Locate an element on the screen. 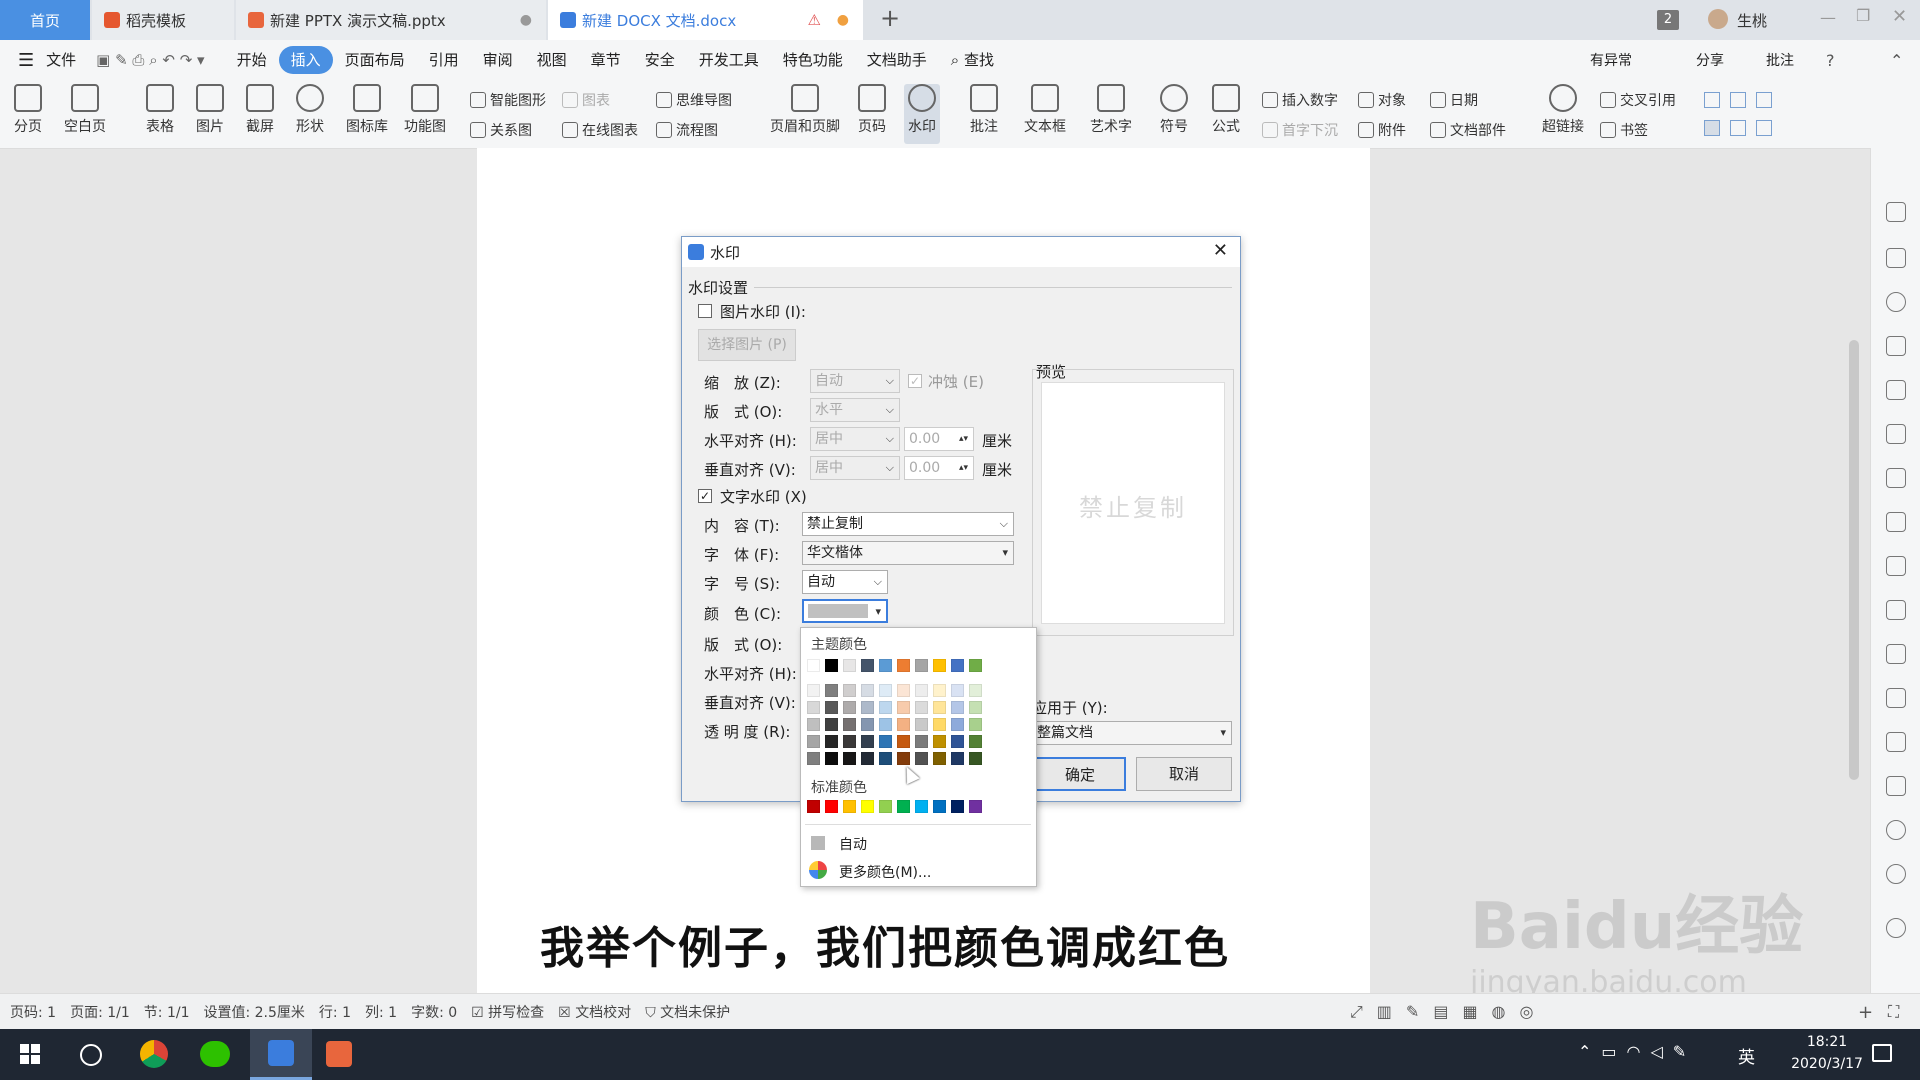  chart-button: 图表 is located at coordinates (586, 100).